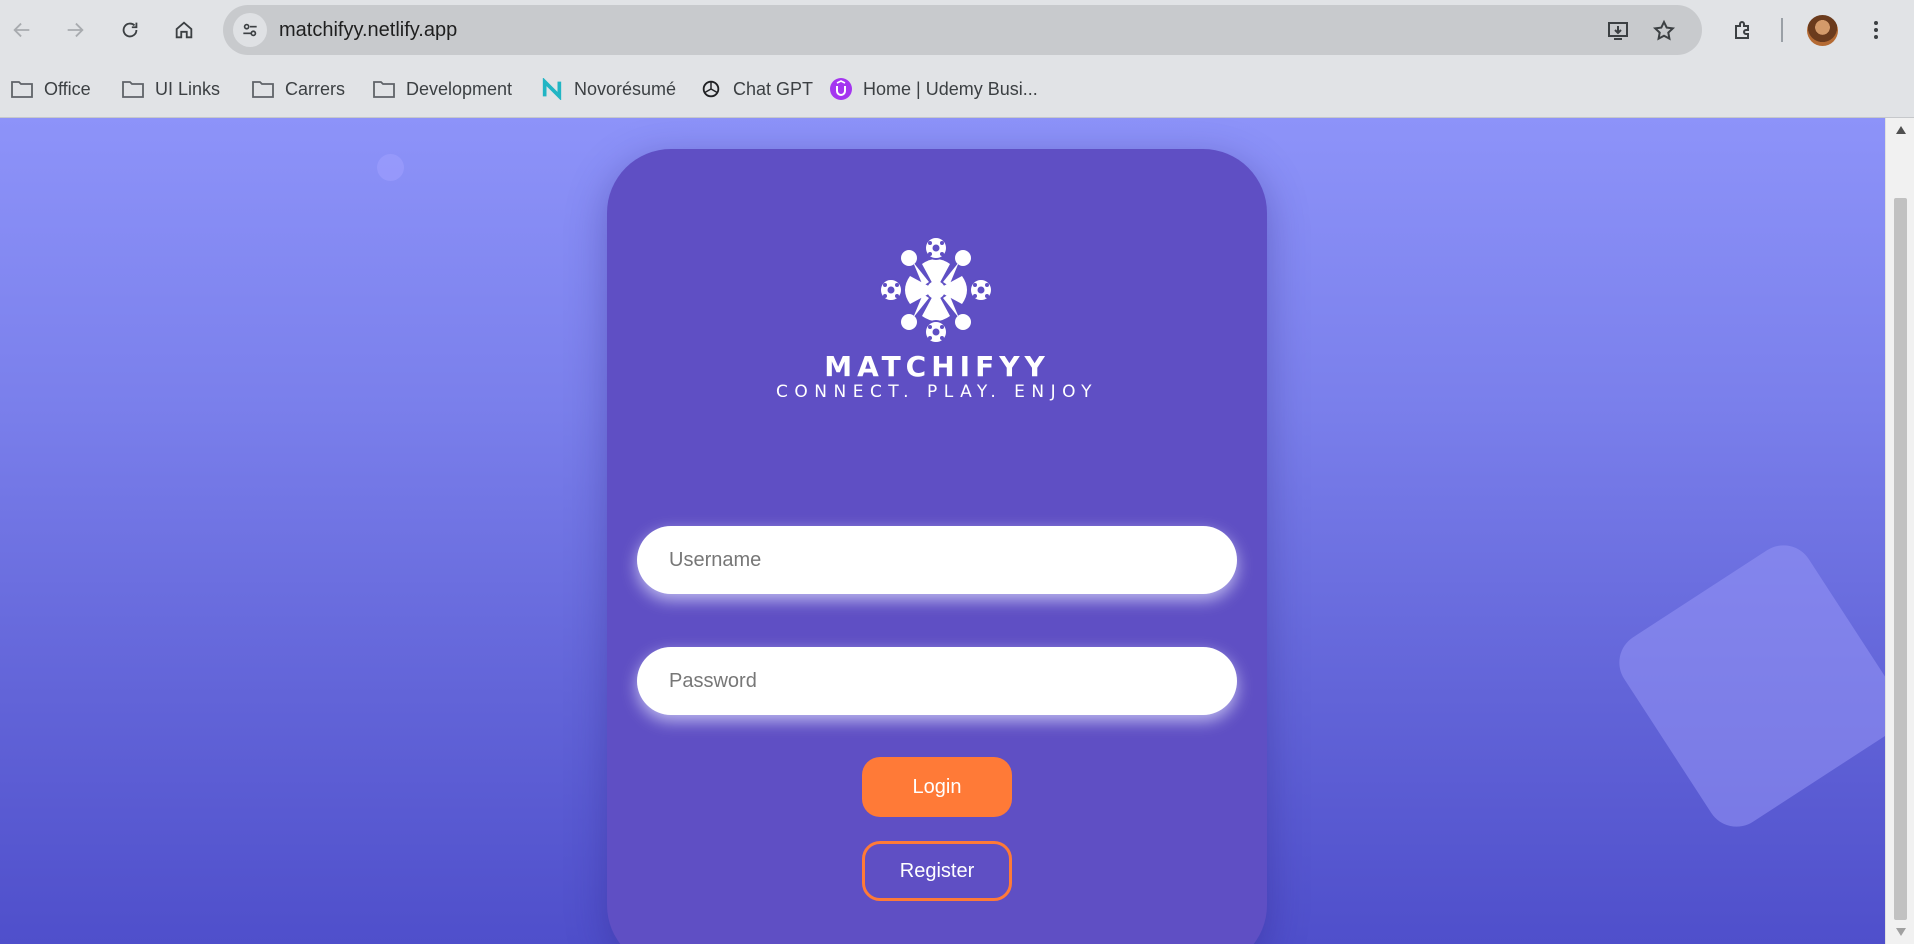 The width and height of the screenshot is (1914, 944). I want to click on home-button, so click(184, 30).